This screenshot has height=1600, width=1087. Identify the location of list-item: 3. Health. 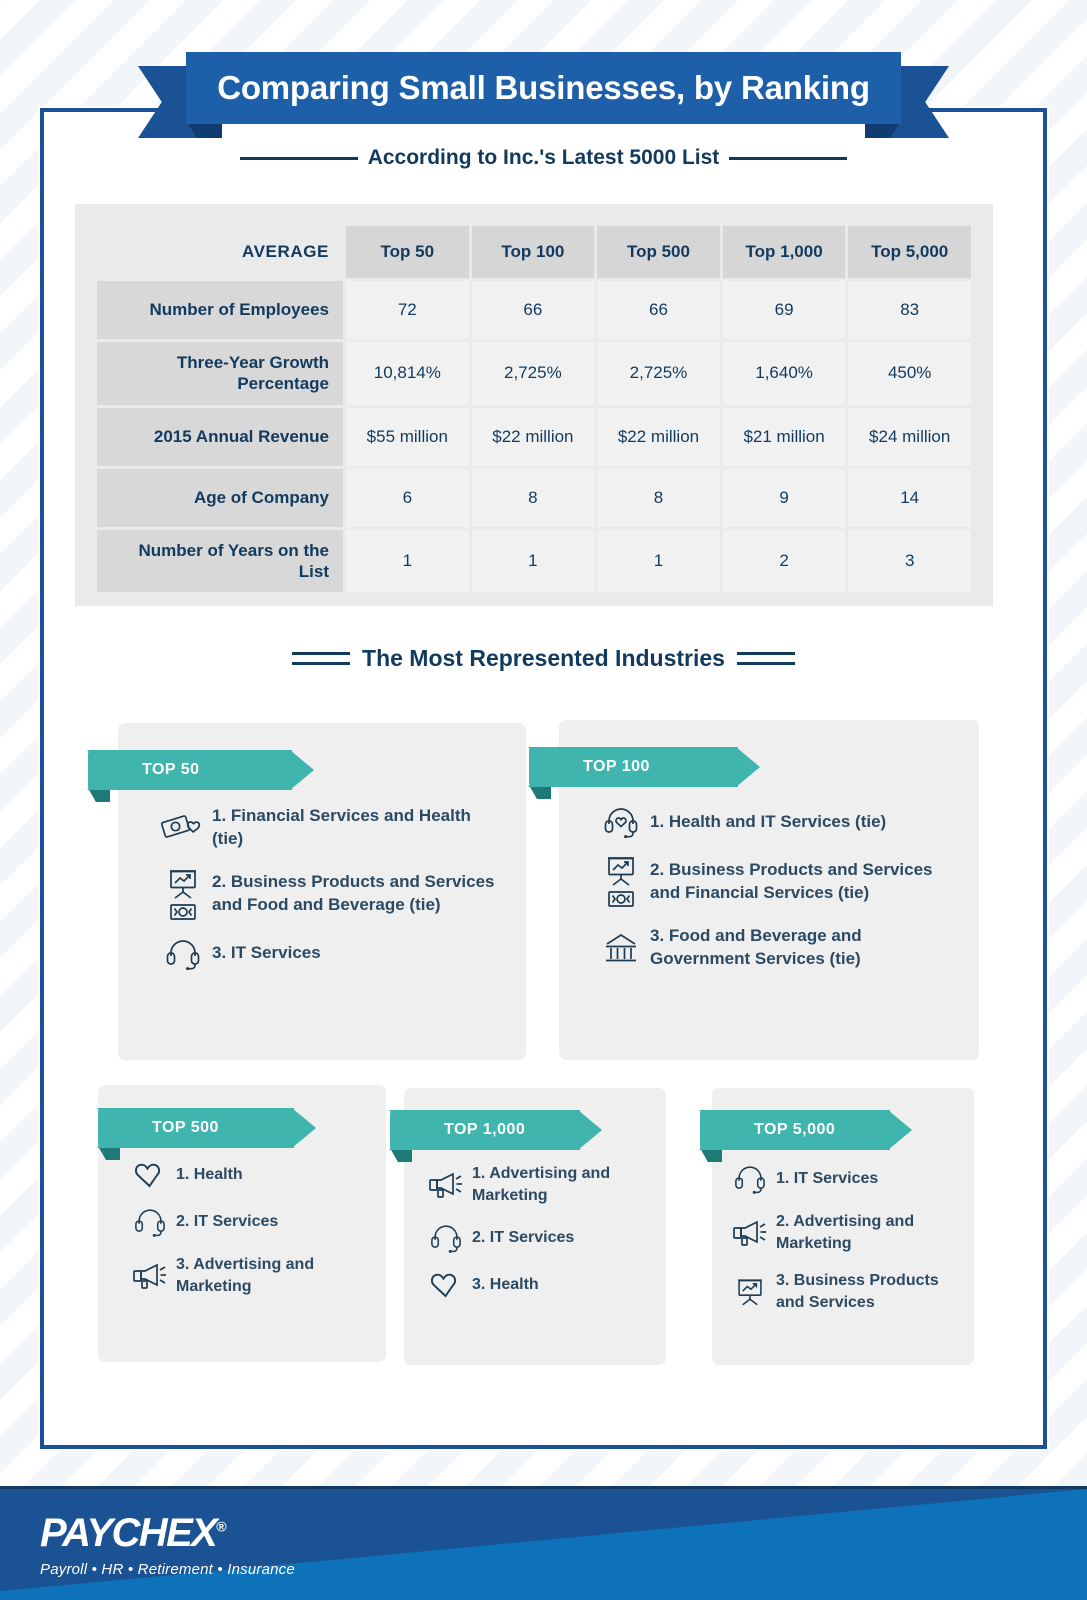
(542, 1285).